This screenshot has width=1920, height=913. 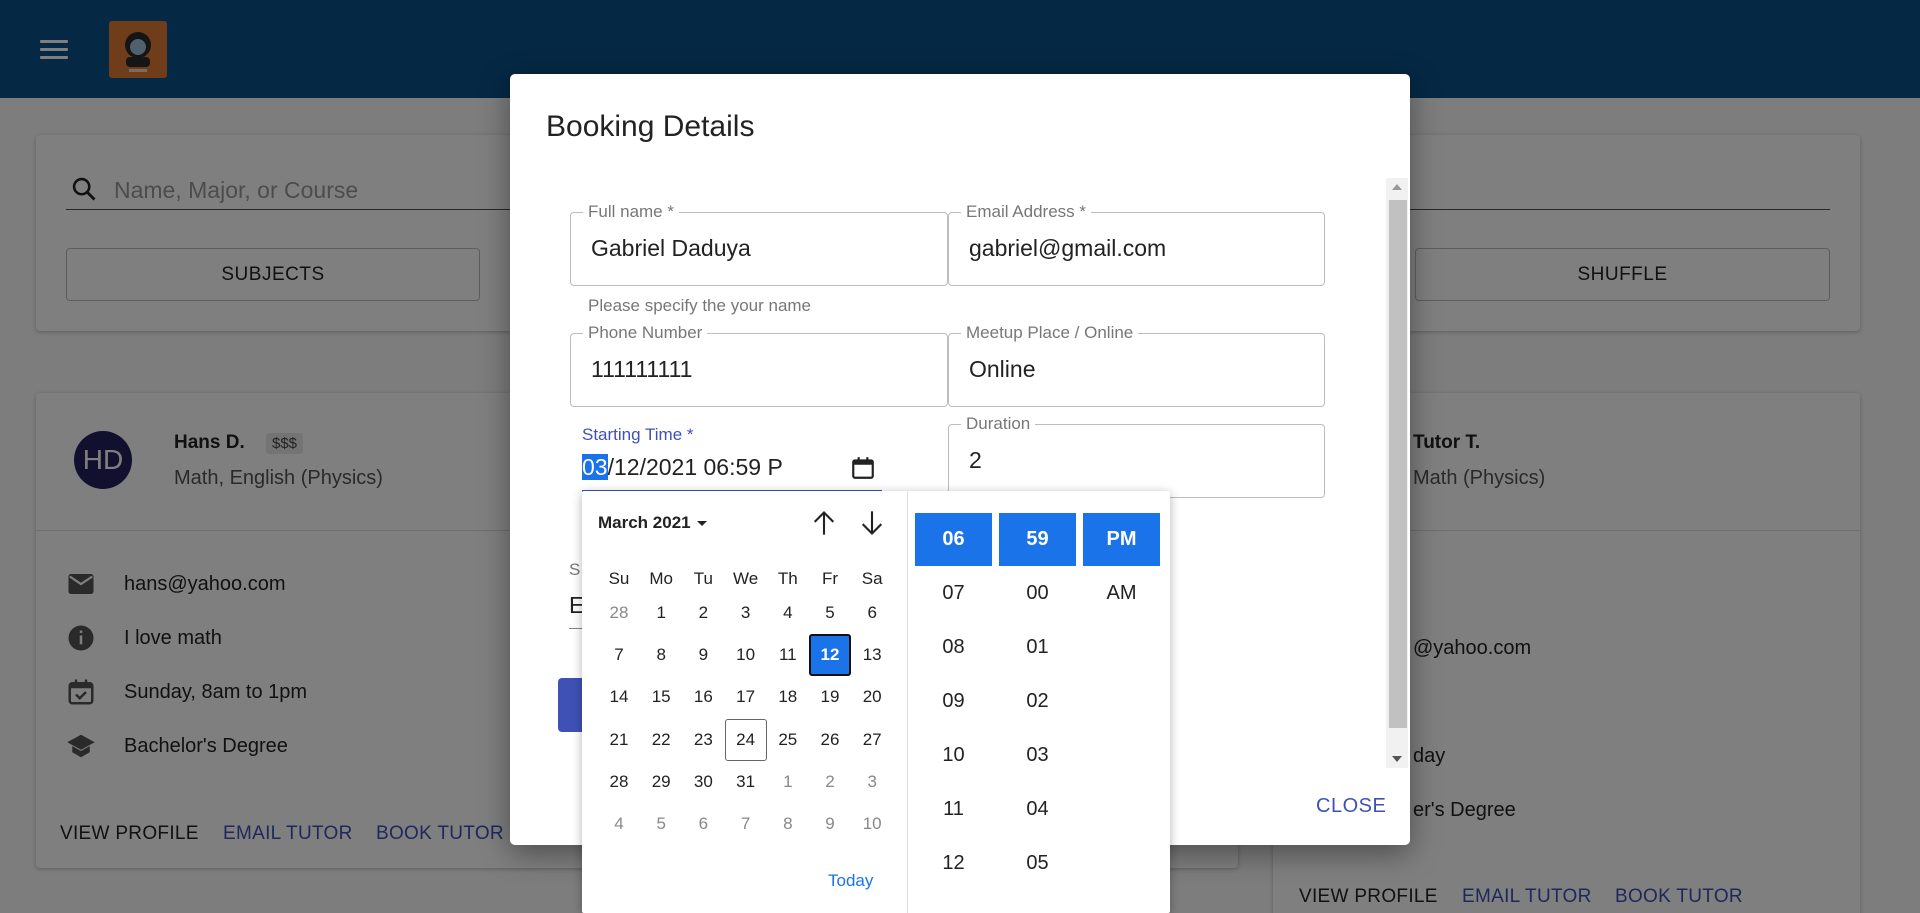 What do you see at coordinates (1136, 365) in the screenshot?
I see `meetup-field: Meetup Place / Online Online` at bounding box center [1136, 365].